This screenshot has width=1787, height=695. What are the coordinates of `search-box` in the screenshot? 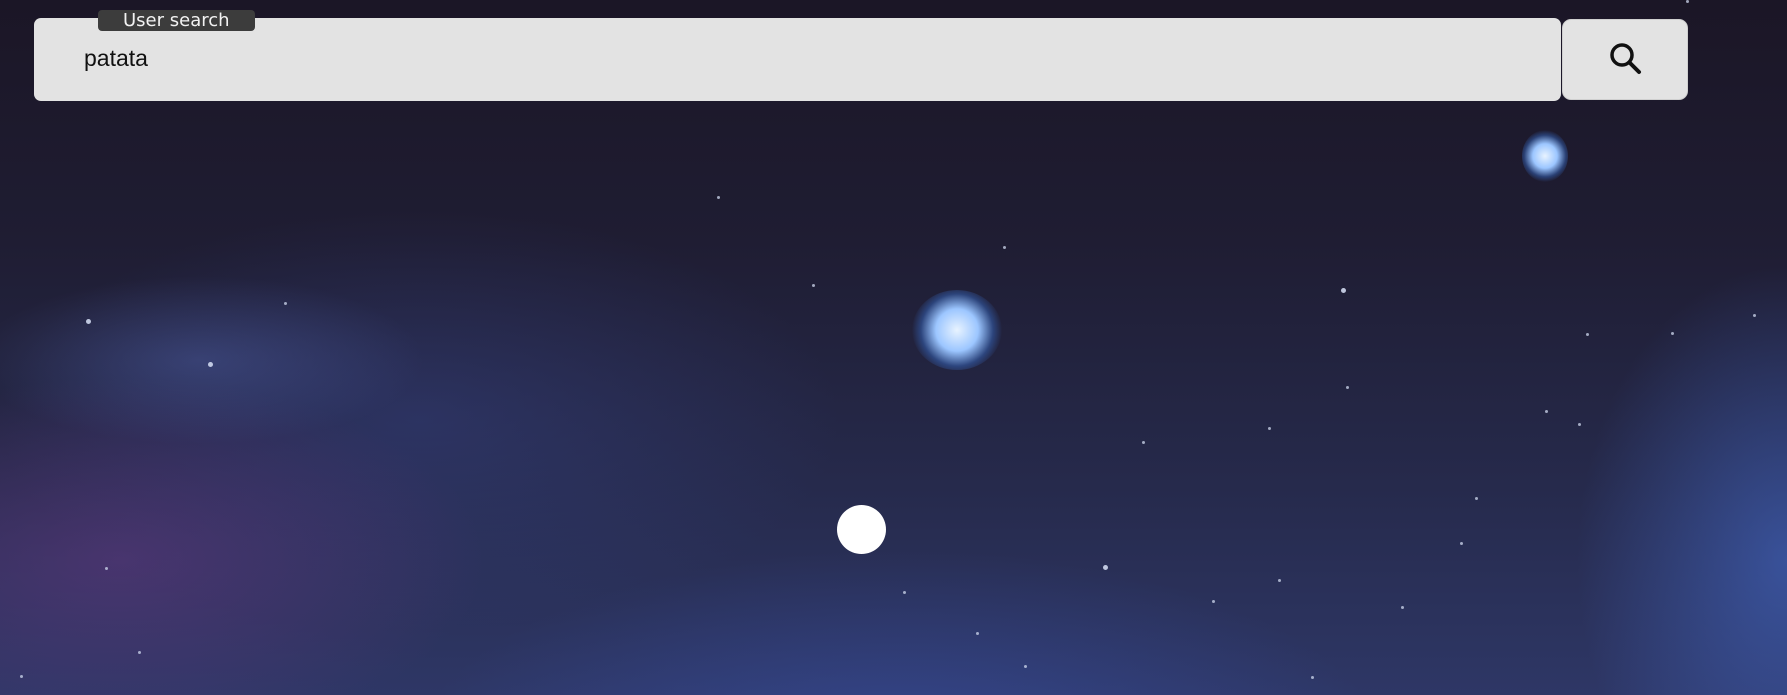 It's located at (797, 59).